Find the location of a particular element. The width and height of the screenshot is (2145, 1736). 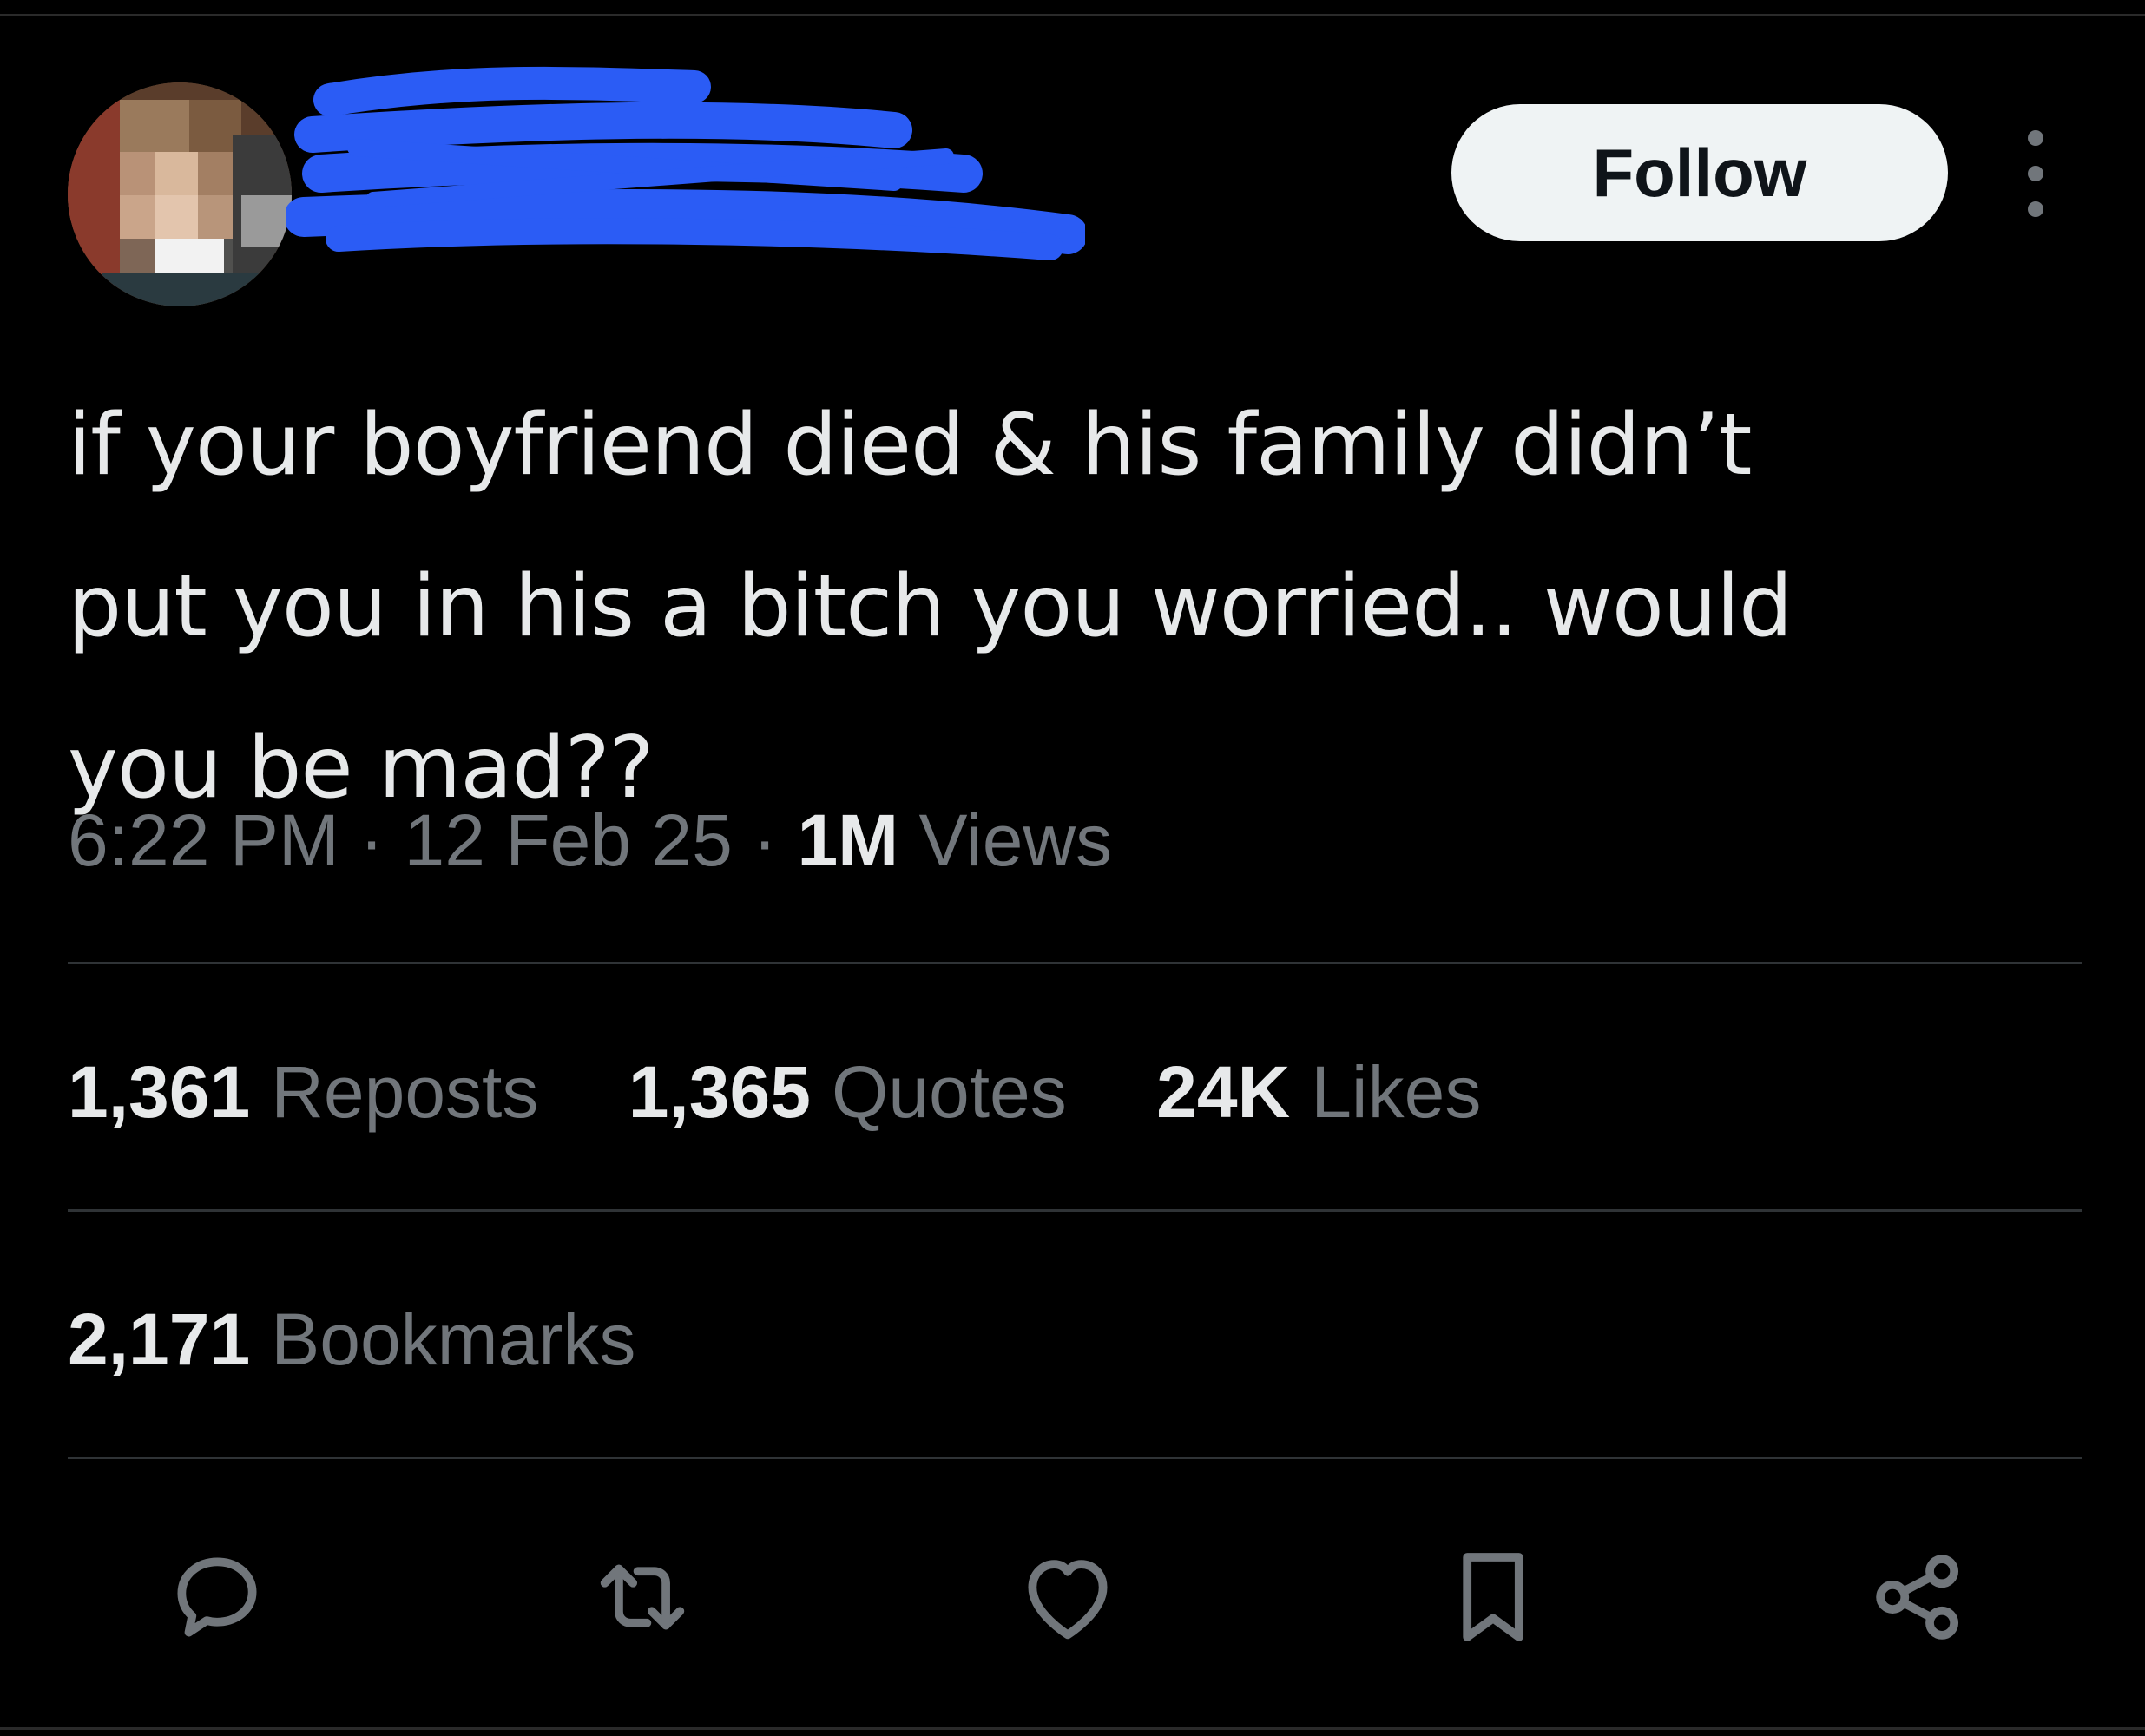

avatar-pixelated-icon is located at coordinates (180, 194).